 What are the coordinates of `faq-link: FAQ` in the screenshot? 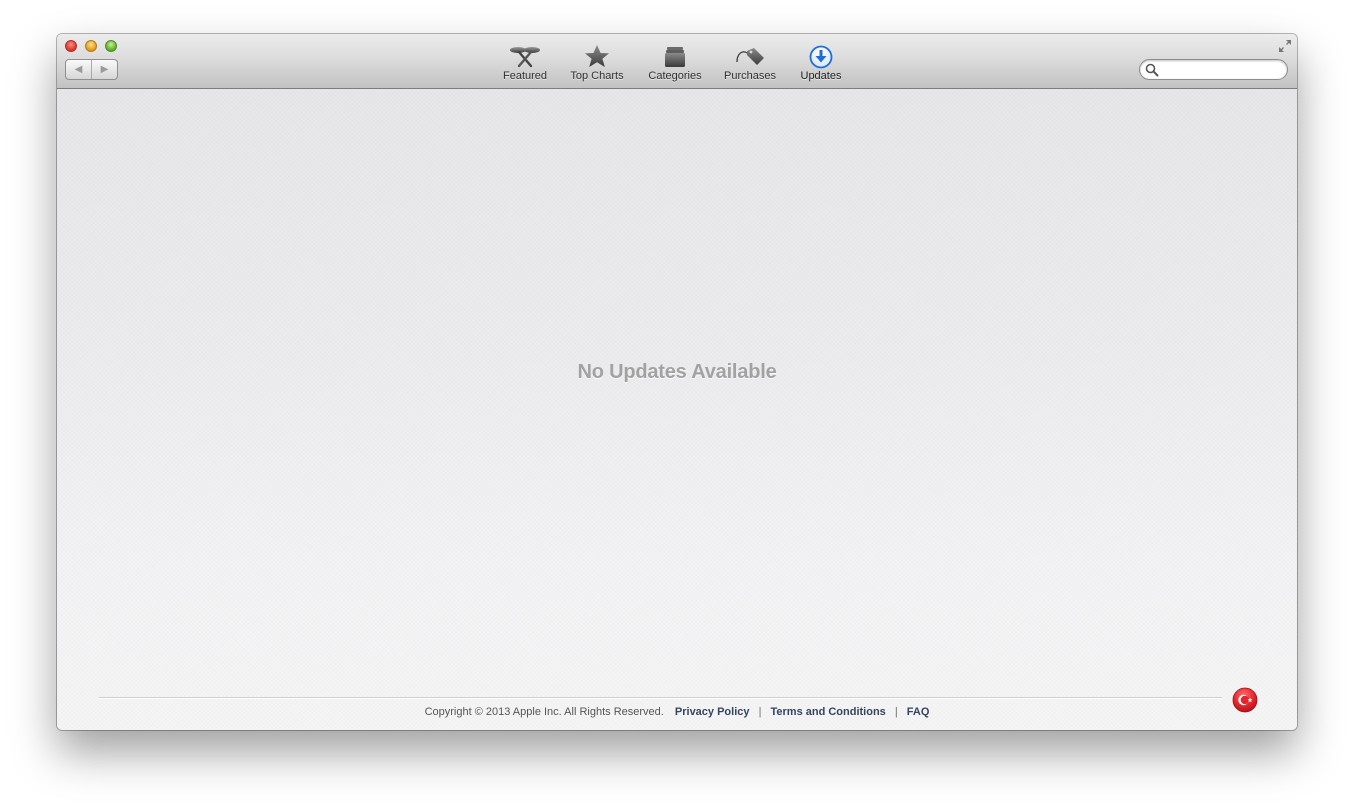 It's located at (918, 712).